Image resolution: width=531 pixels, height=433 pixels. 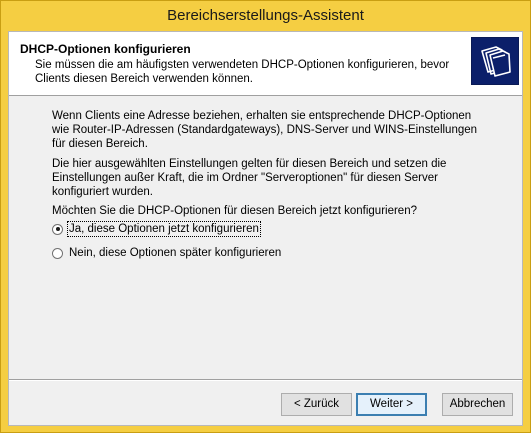 I want to click on radio-button-no, so click(x=57, y=253).